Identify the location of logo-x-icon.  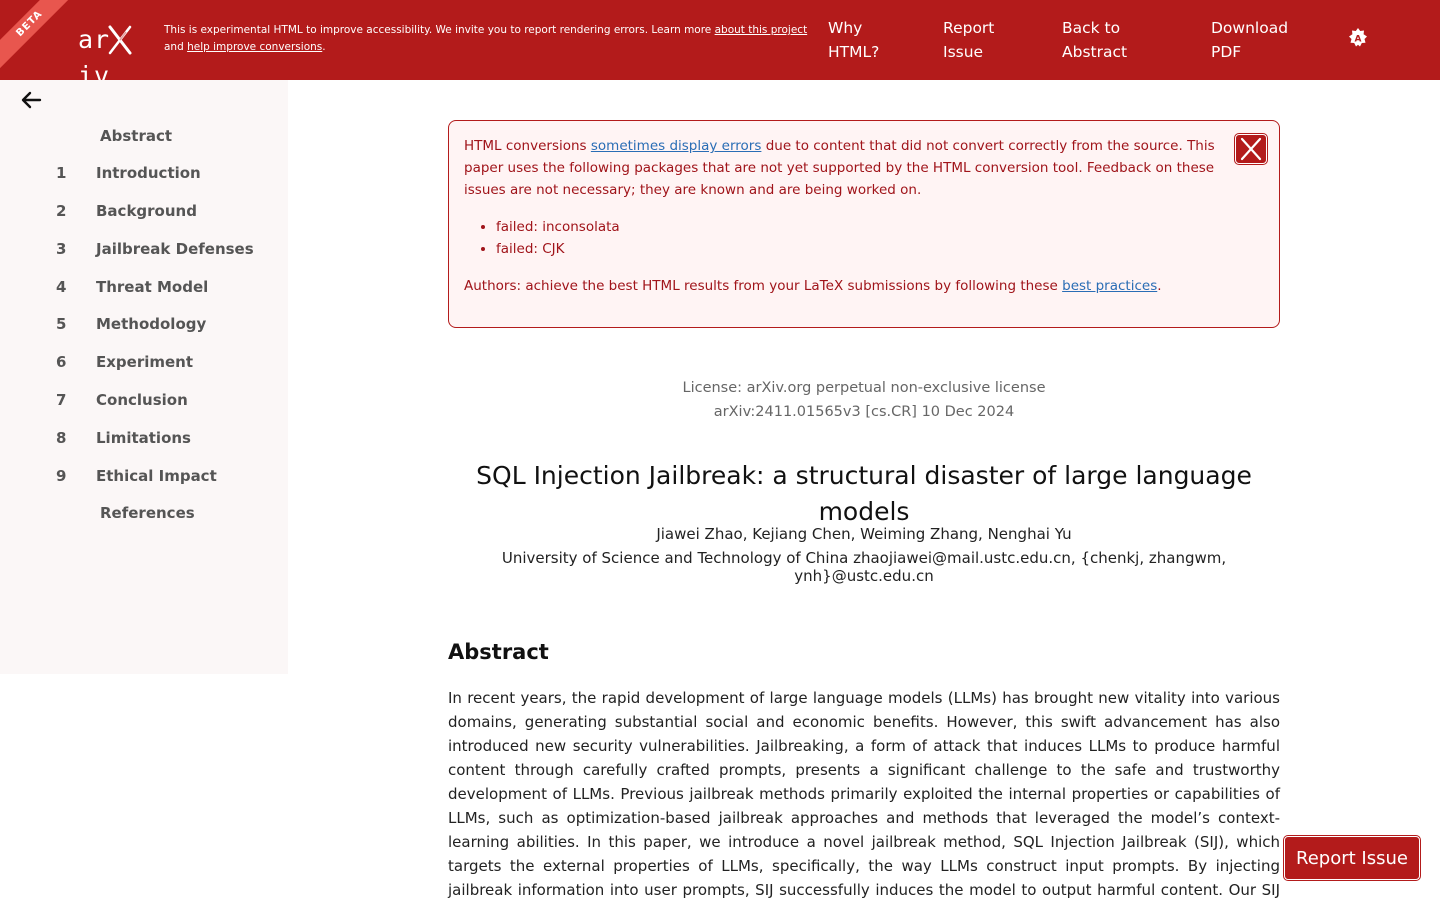
(120, 40).